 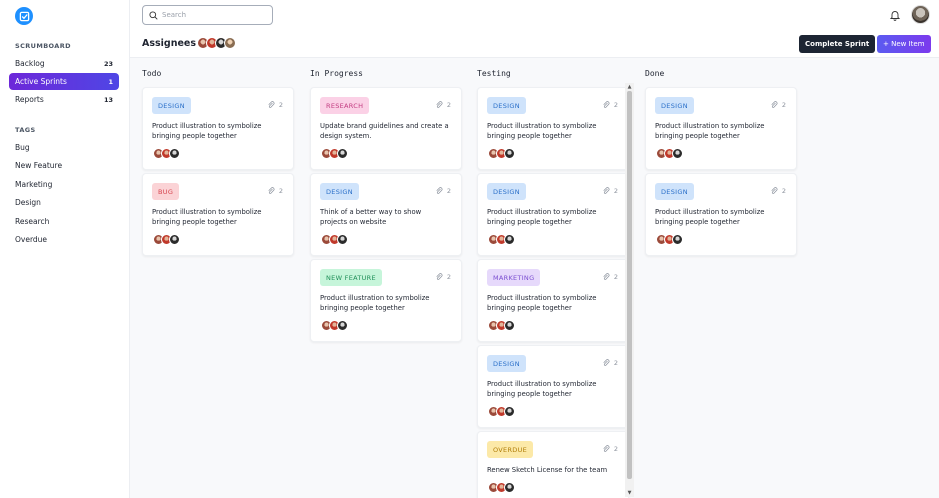 I want to click on tag-badge: BUG, so click(x=166, y=191).